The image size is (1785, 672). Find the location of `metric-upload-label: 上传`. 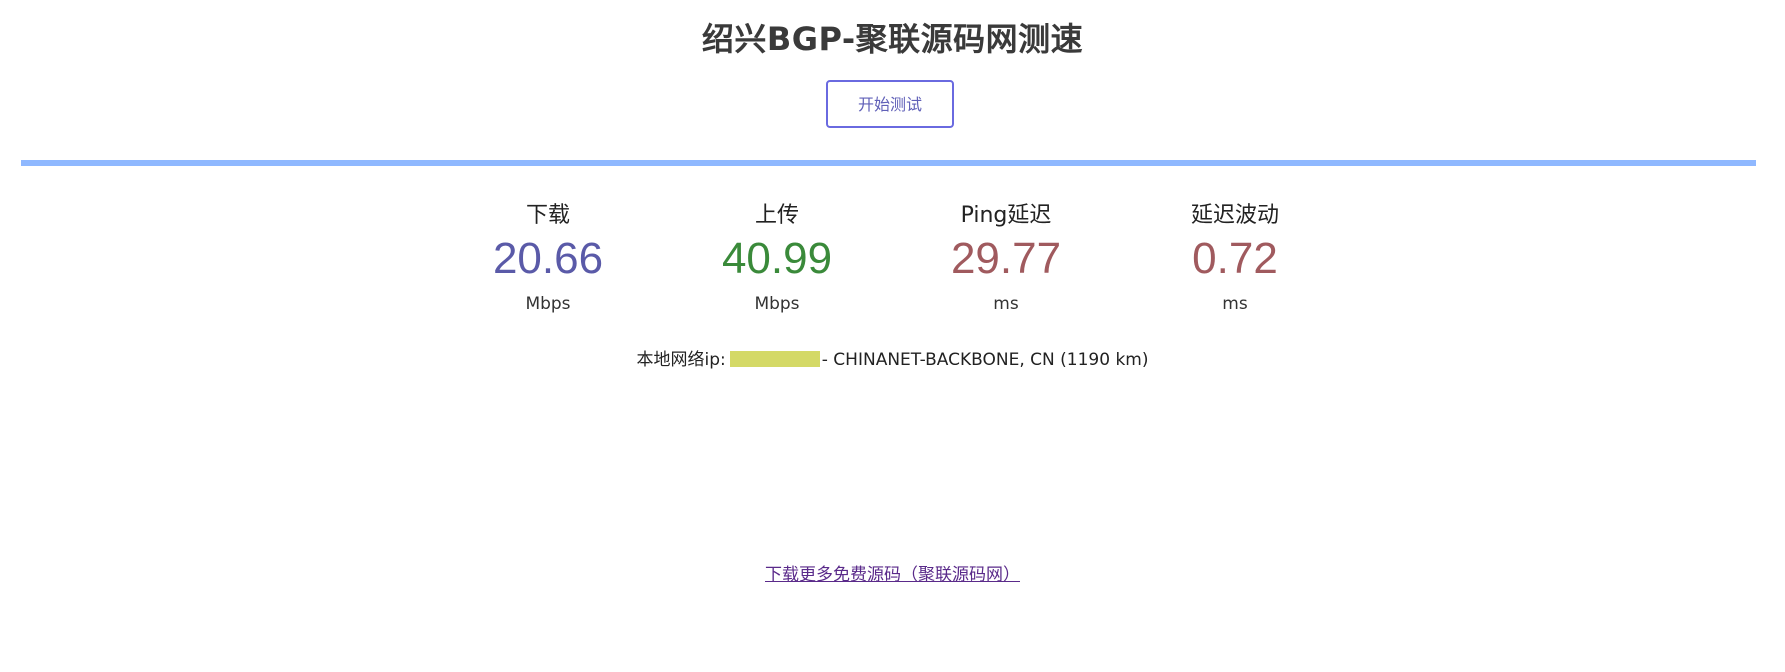

metric-upload-label: 上传 is located at coordinates (776, 215).